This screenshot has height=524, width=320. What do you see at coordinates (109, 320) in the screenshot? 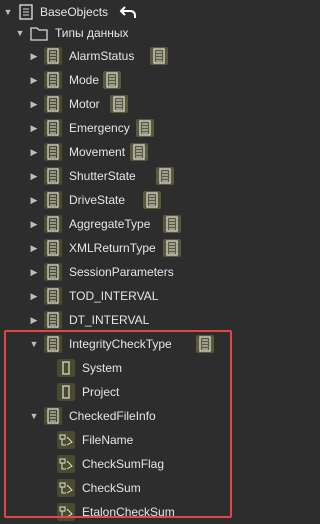
I see `tree-node-label: DT_INTERVAL` at bounding box center [109, 320].